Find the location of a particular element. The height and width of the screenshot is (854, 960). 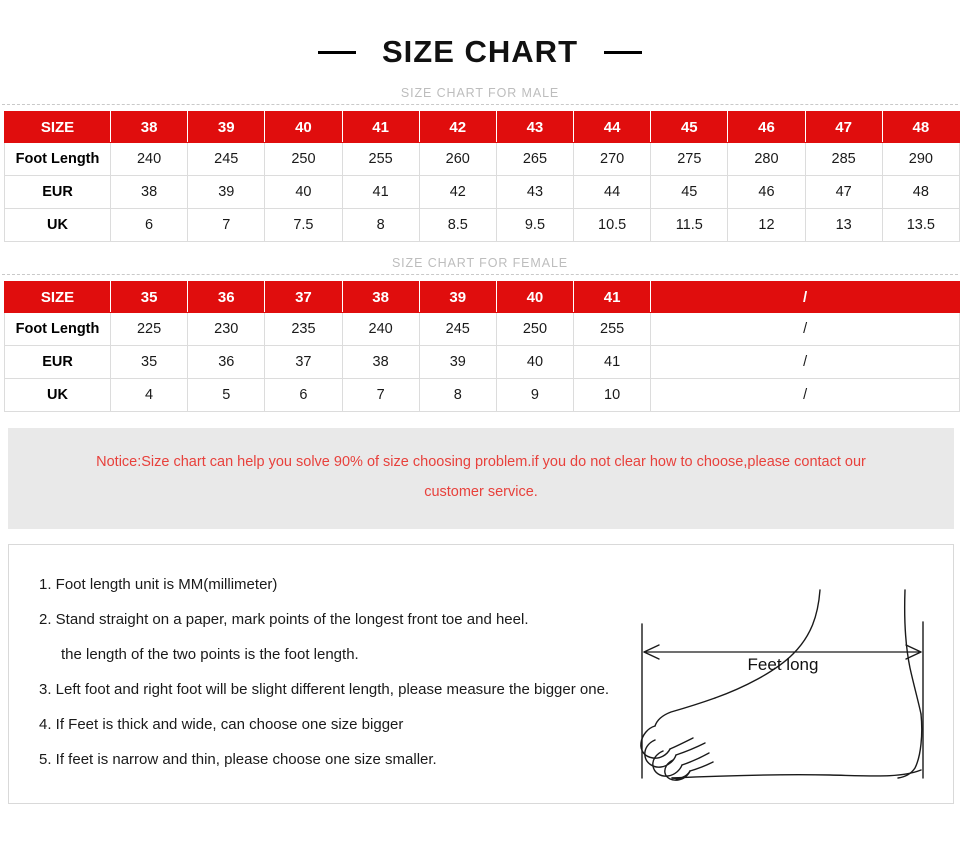

male-table-header-row: SIZE 38 39 40 41 42 43 44 45 46 47 48 is located at coordinates (482, 127).